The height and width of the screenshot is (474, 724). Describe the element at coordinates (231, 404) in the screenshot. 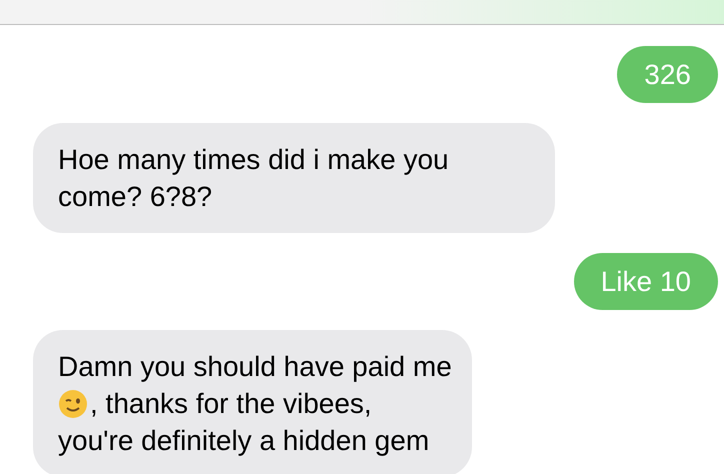

I see `message-text: , thanks for the vibees,` at that location.